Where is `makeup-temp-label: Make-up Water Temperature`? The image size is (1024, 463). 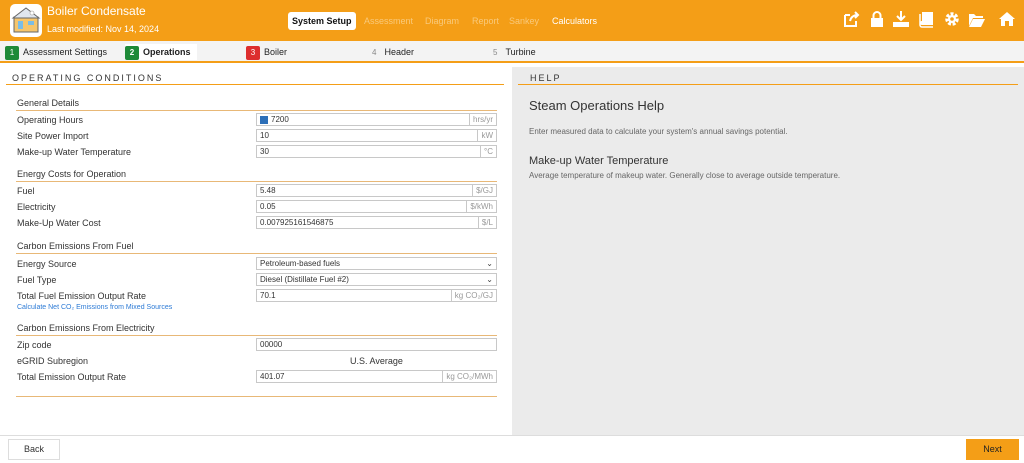 makeup-temp-label: Make-up Water Temperature is located at coordinates (74, 152).